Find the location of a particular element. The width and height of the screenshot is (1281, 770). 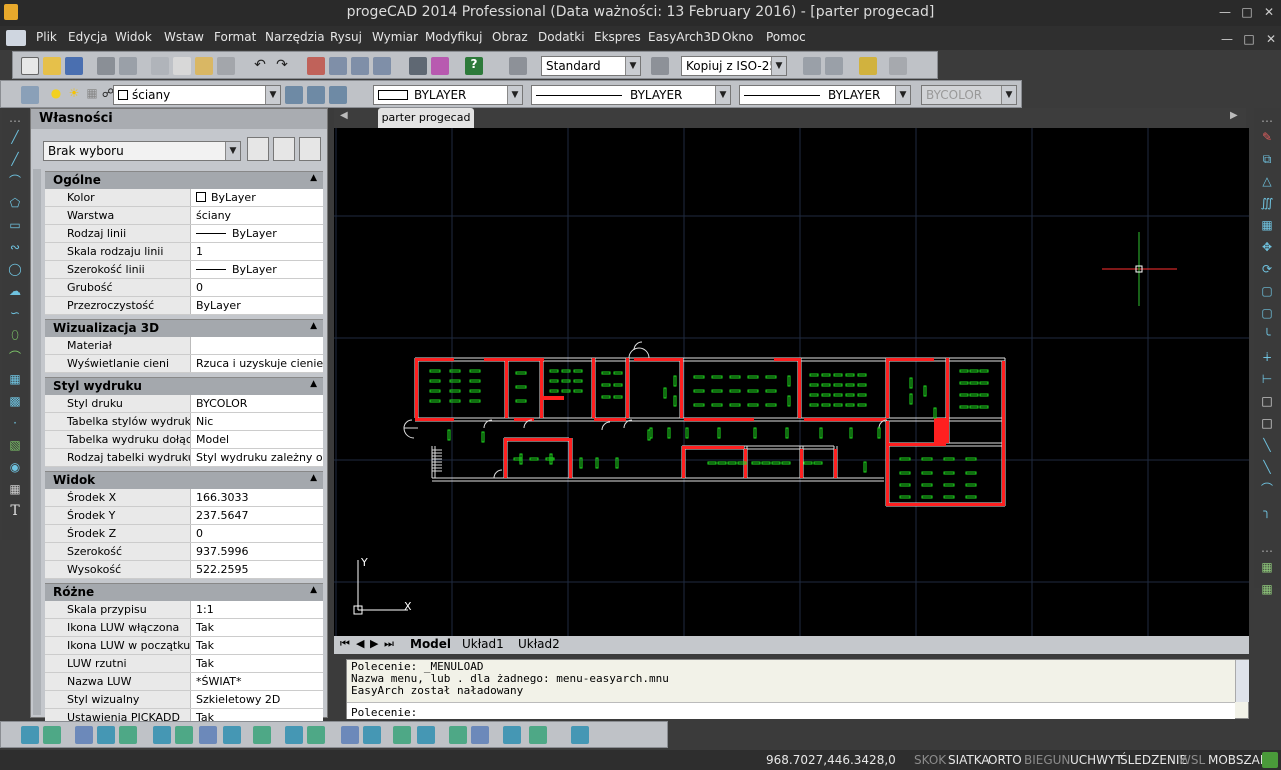

break-icon: □ is located at coordinates (1267, 401).